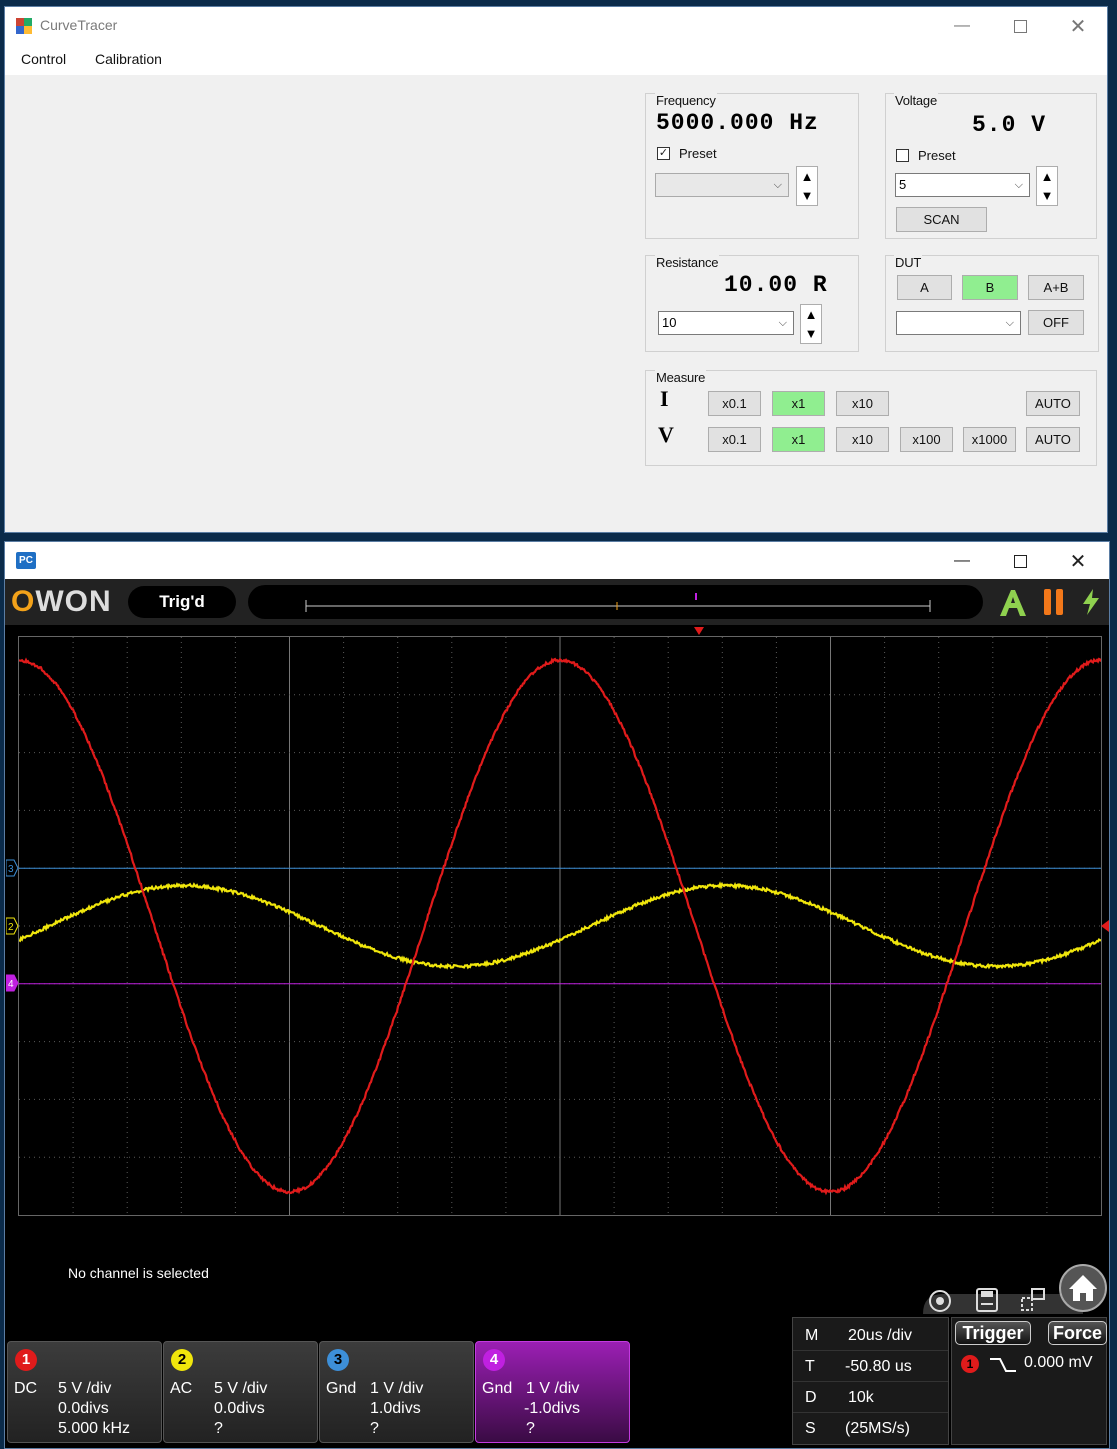  Describe the element at coordinates (902, 155) in the screenshot. I see `voltage-preset-checkbox` at that location.